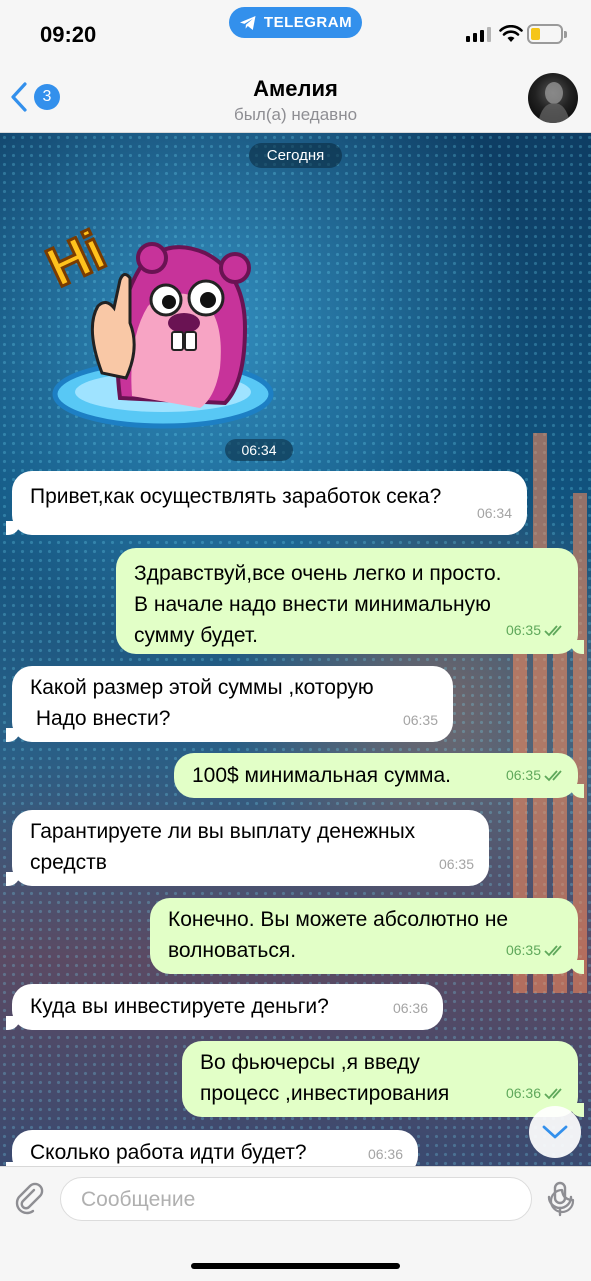 The width and height of the screenshot is (591, 1281). I want to click on message-input, so click(281, 1200).